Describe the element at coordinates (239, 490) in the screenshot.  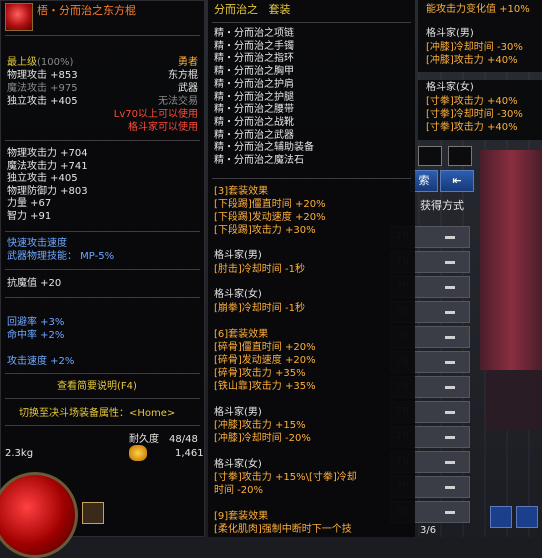
I see `f2-line: 时间 -20%` at that location.